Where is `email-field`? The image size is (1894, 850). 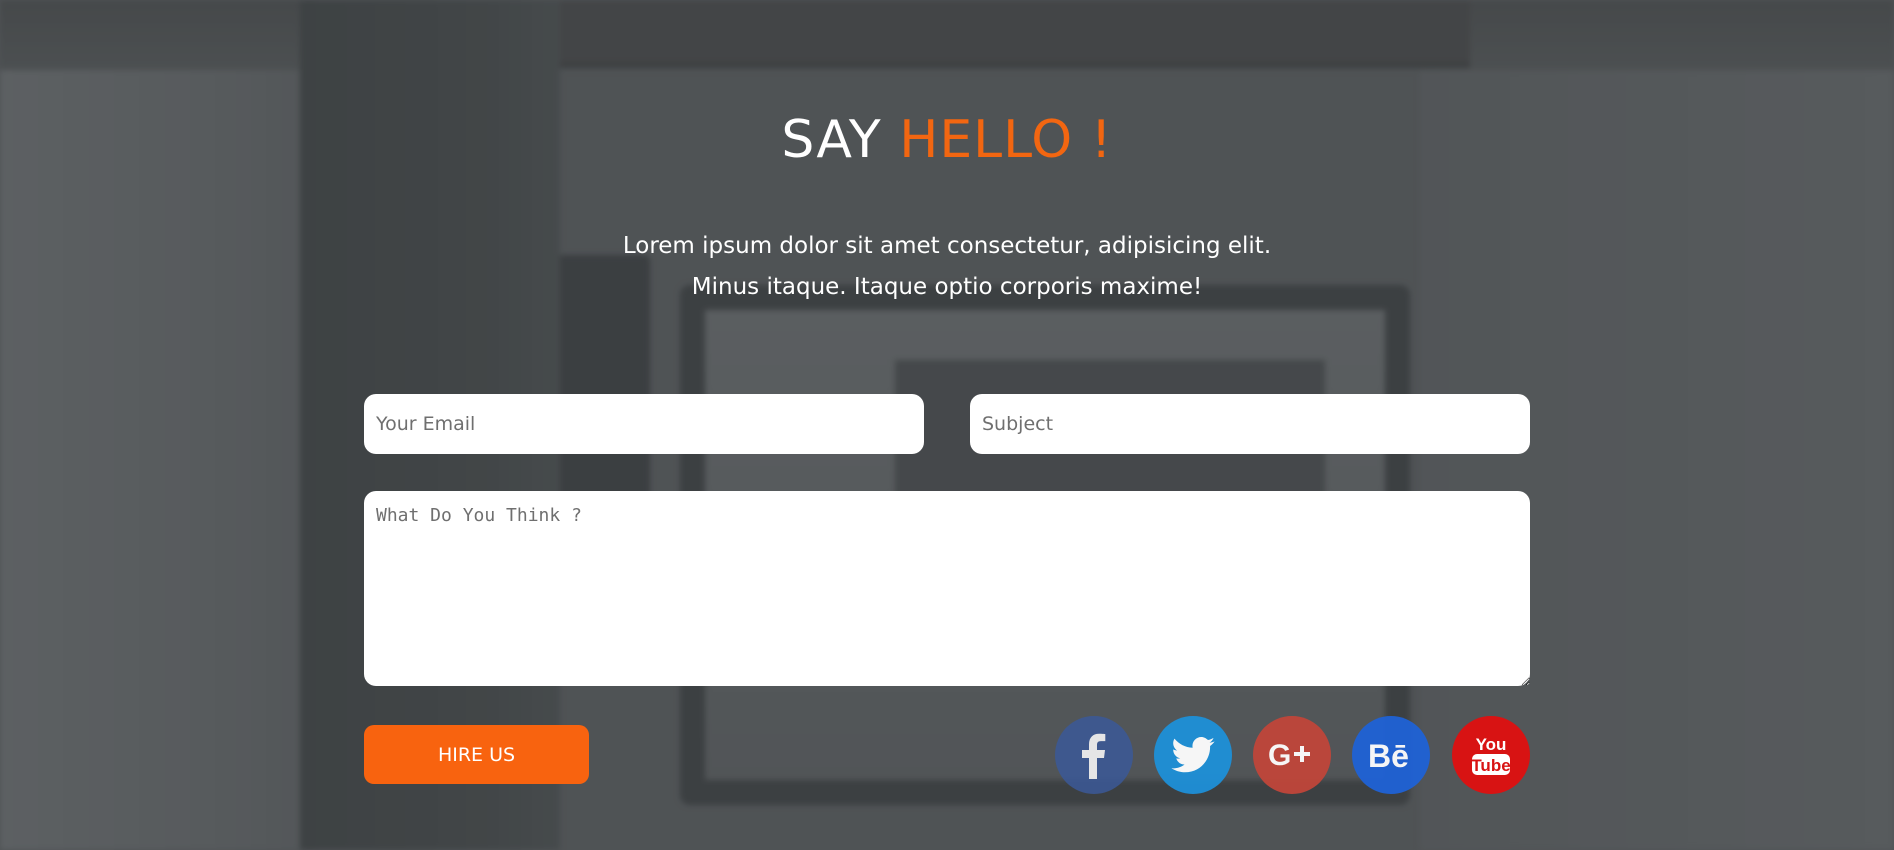
email-field is located at coordinates (644, 424).